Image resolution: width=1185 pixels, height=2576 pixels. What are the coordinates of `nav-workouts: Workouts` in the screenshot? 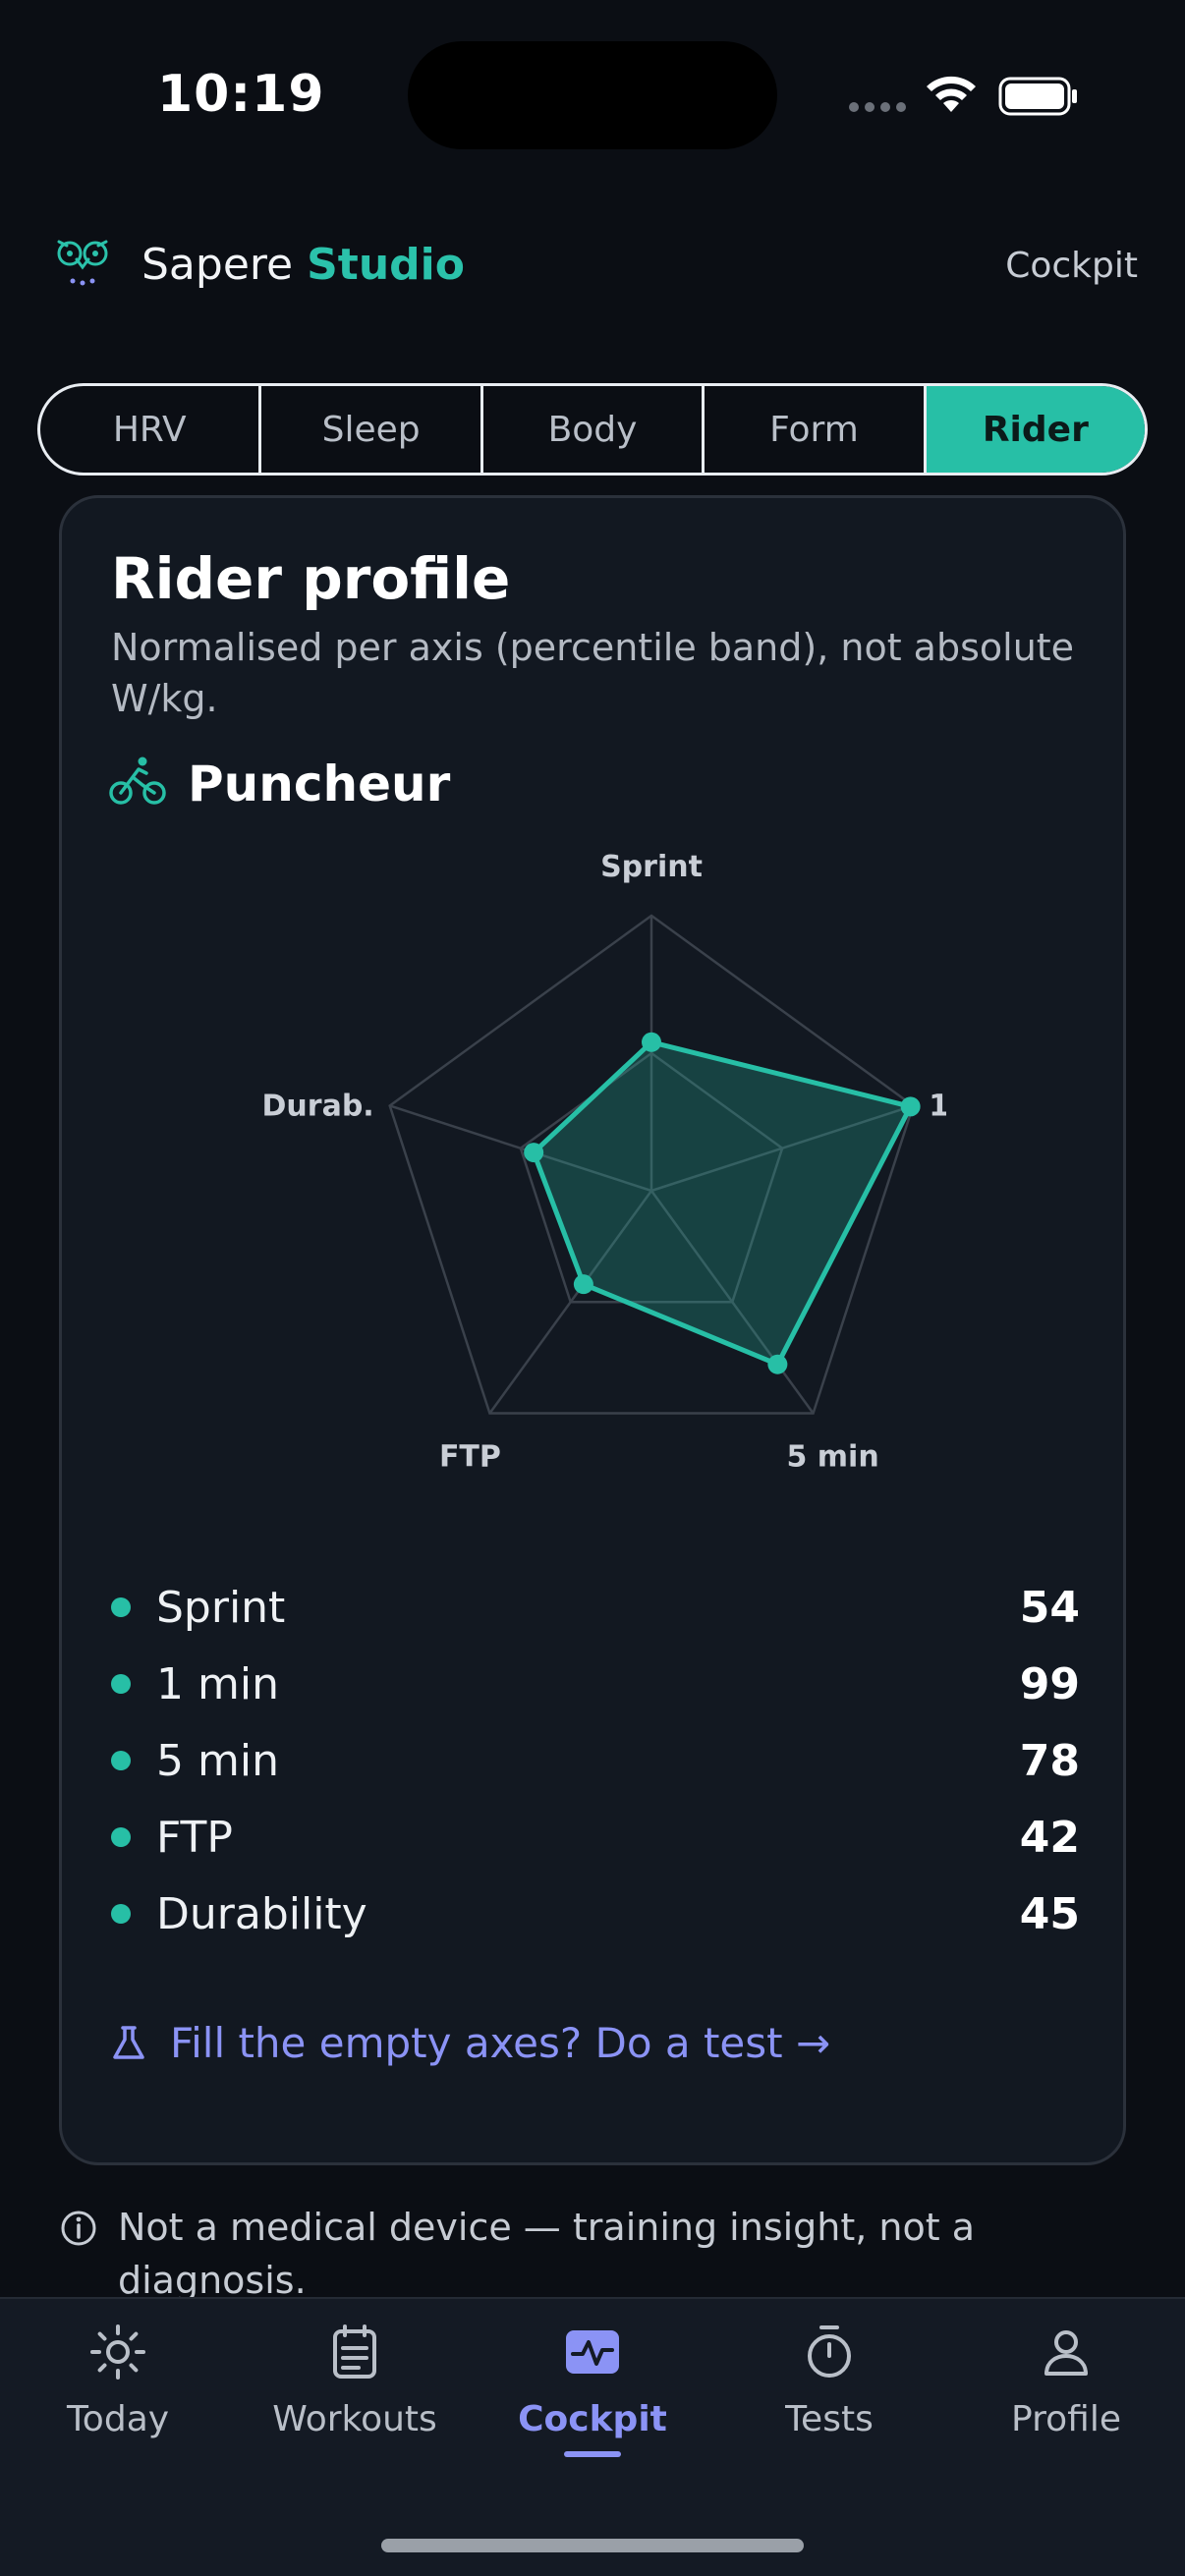 It's located at (355, 2381).